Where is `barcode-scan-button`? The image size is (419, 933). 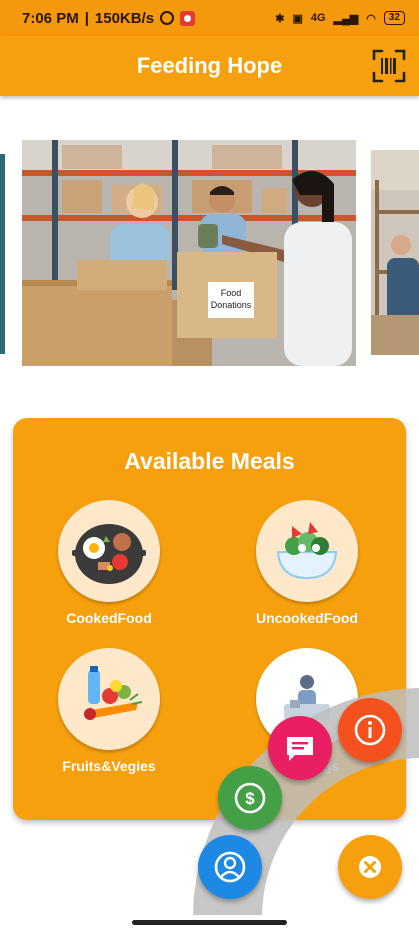
barcode-scan-button is located at coordinates (389, 66).